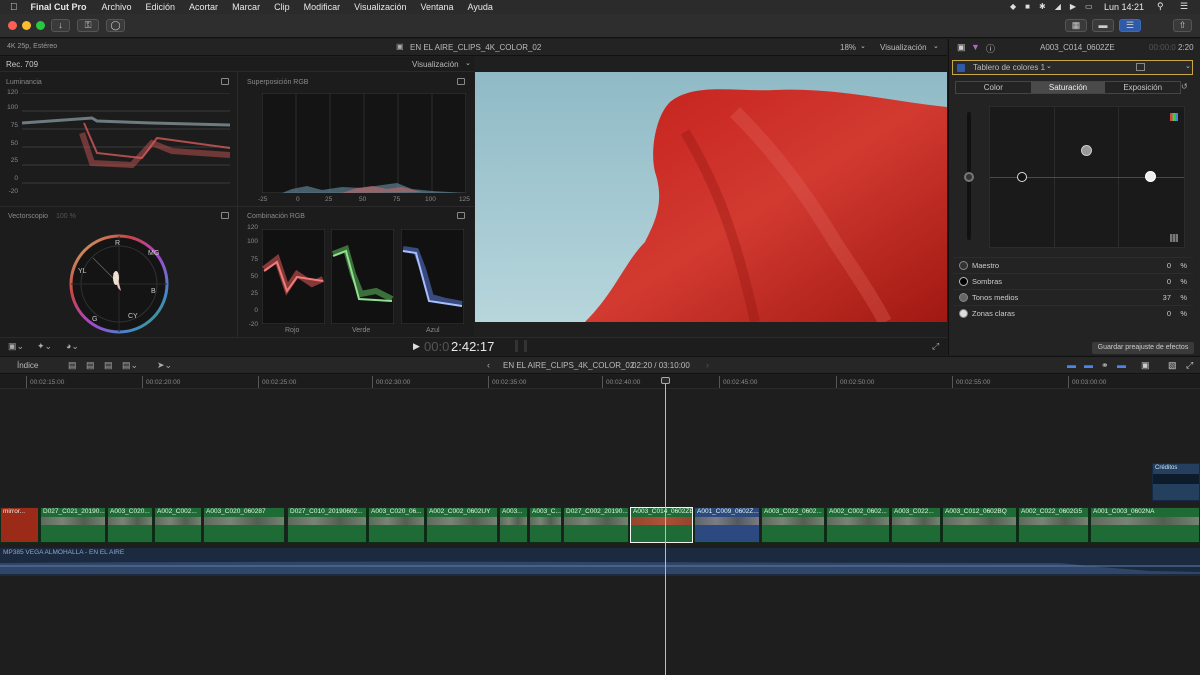  What do you see at coordinates (1142, 87) in the screenshot?
I see `tab-exposicion: Exposición` at bounding box center [1142, 87].